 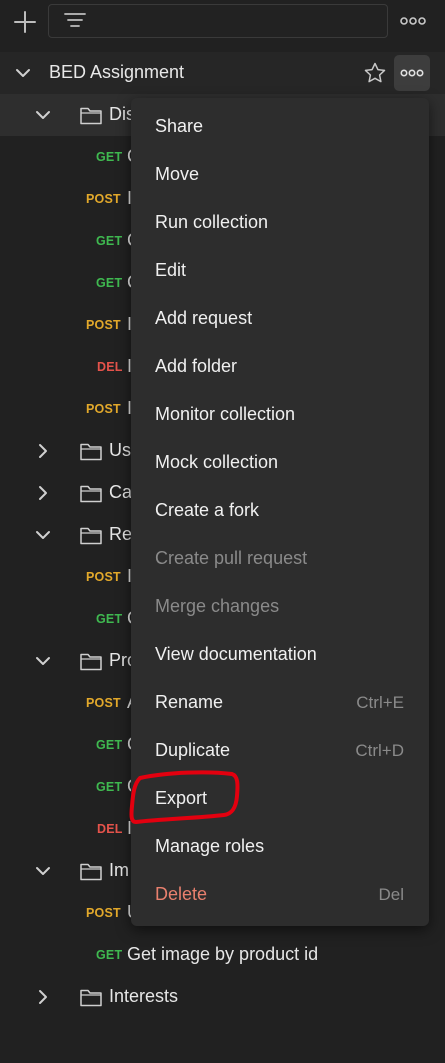 I want to click on search-filter-input, so click(x=218, y=21).